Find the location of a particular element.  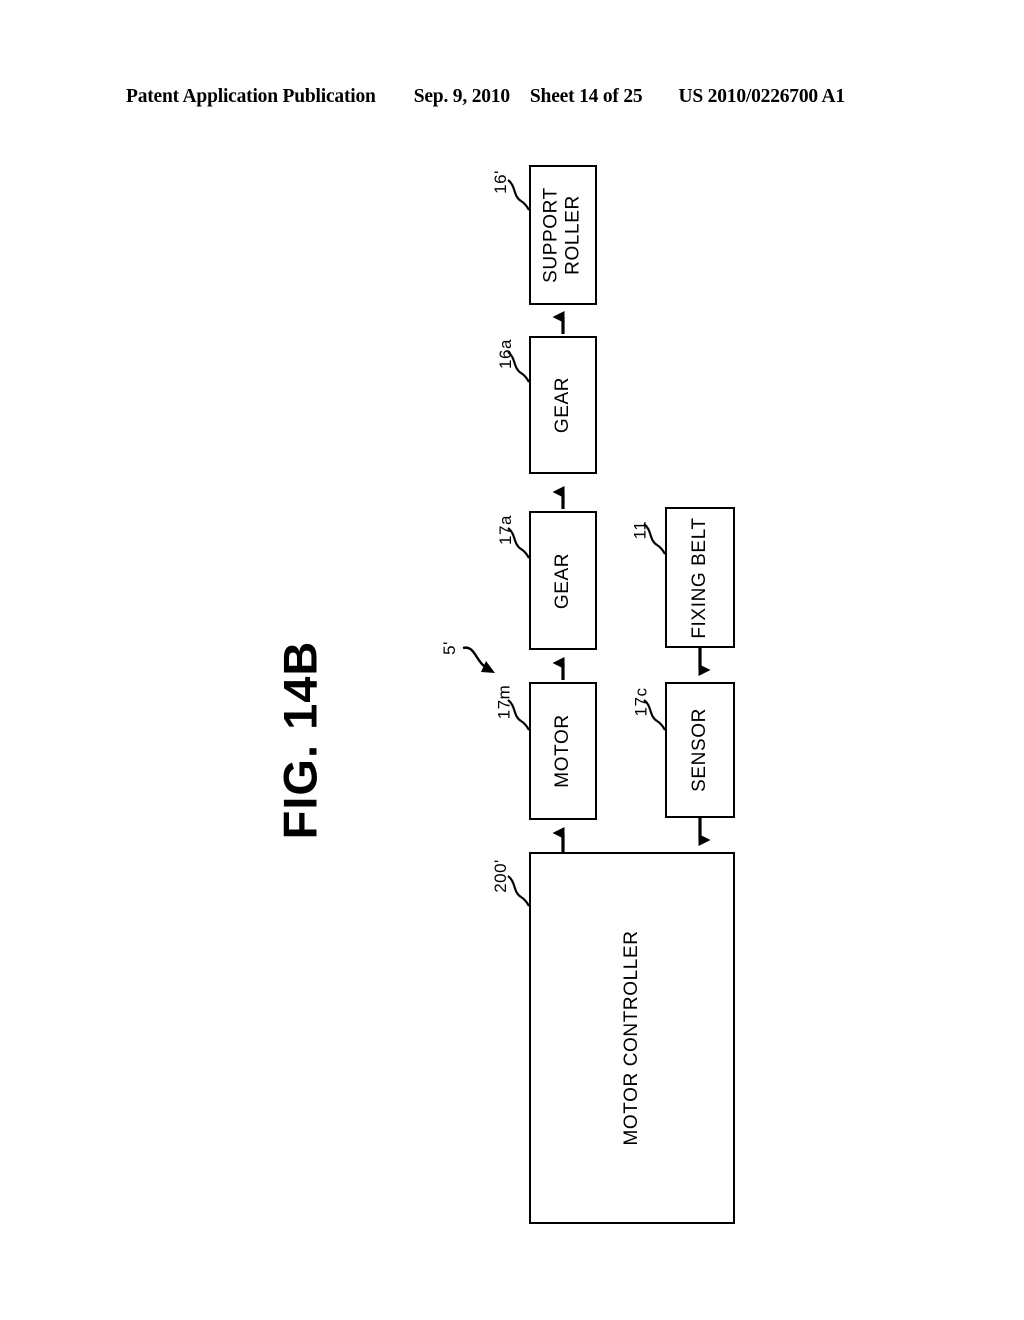

block-fixing-belt: FIXING BELT is located at coordinates (700, 577).